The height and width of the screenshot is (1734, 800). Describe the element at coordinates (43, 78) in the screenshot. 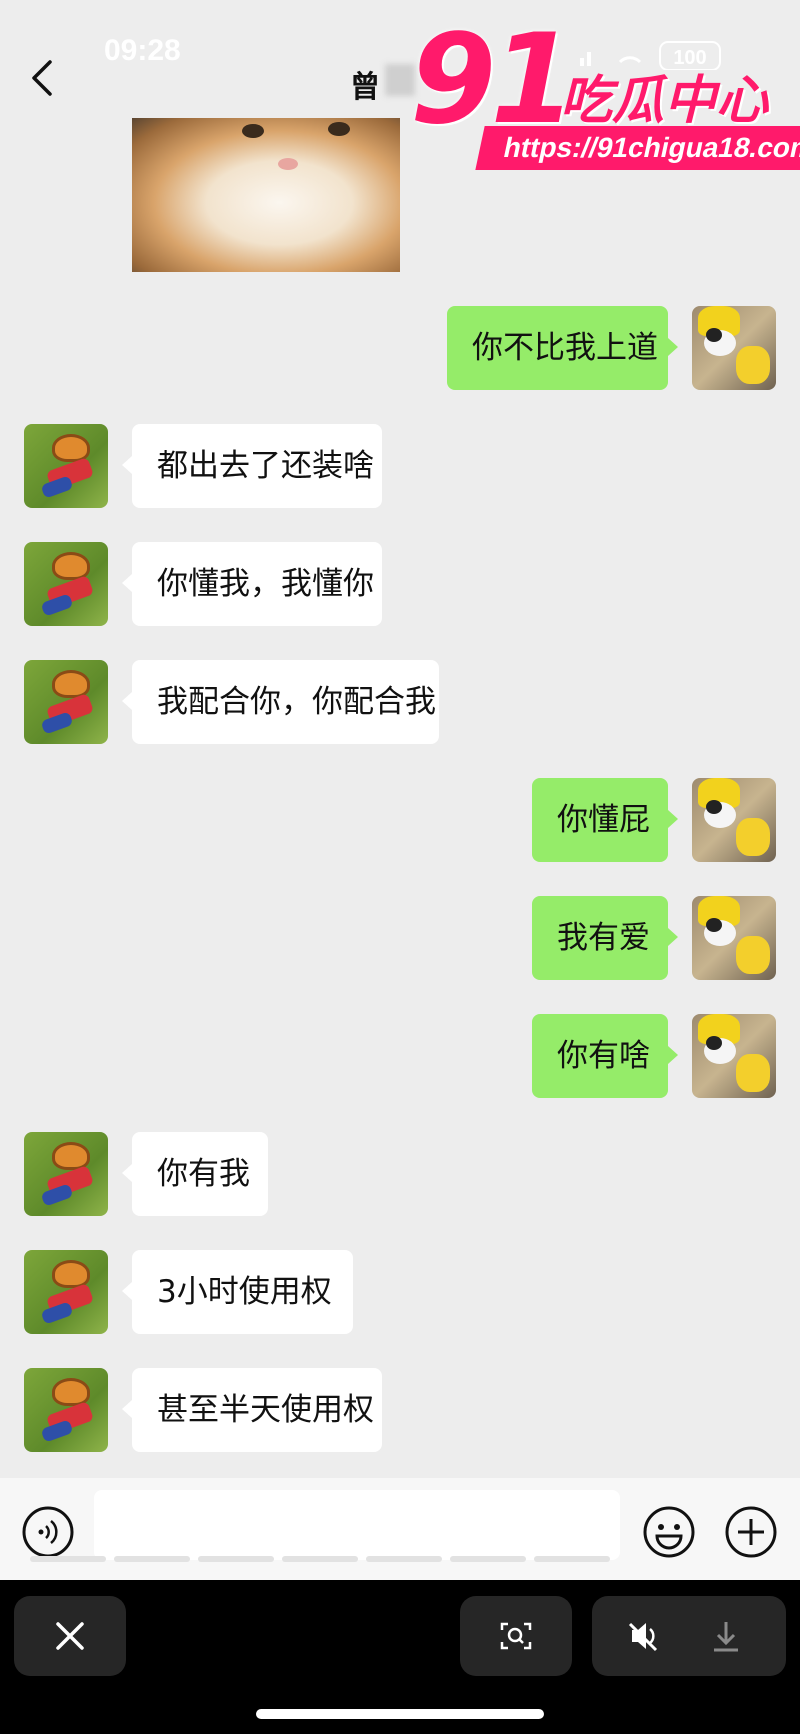

I see `back-chevron-icon` at that location.